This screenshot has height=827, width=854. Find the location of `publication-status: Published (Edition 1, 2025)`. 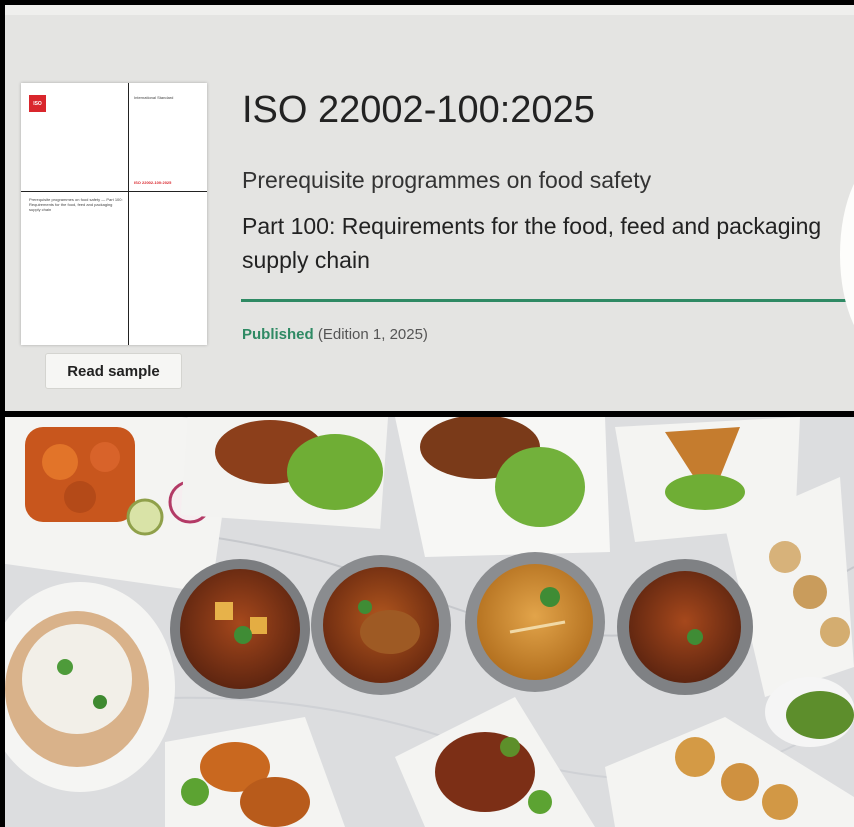

publication-status: Published (Edition 1, 2025) is located at coordinates (335, 334).